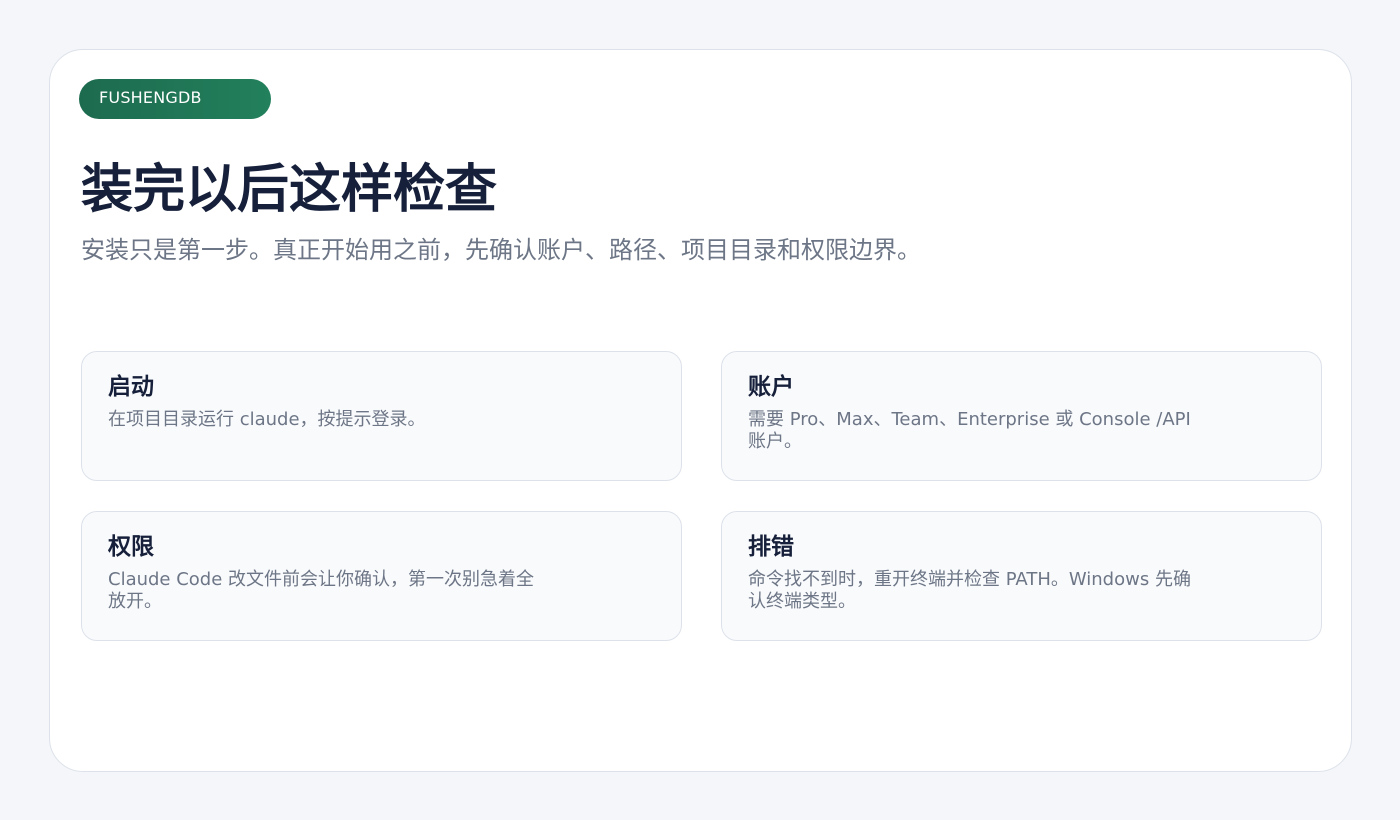 Image resolution: width=1400 pixels, height=820 pixels. I want to click on card-troubleshooting: 排错 命令找不到时，重开终端并检查 PATH。Windows 先确认终端类型。, so click(1021, 576).